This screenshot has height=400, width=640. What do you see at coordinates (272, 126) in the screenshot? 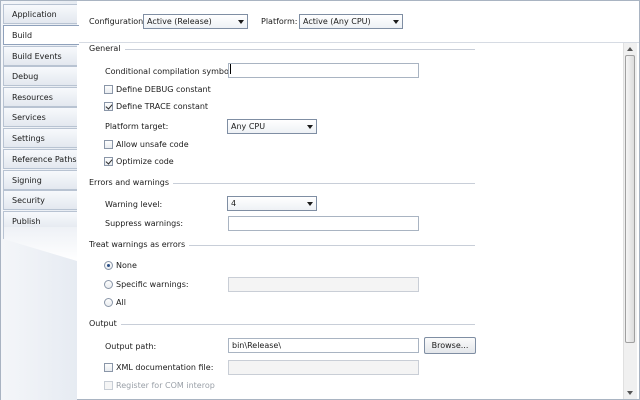
I see `platform-target-dropdown: Any CPU` at bounding box center [272, 126].